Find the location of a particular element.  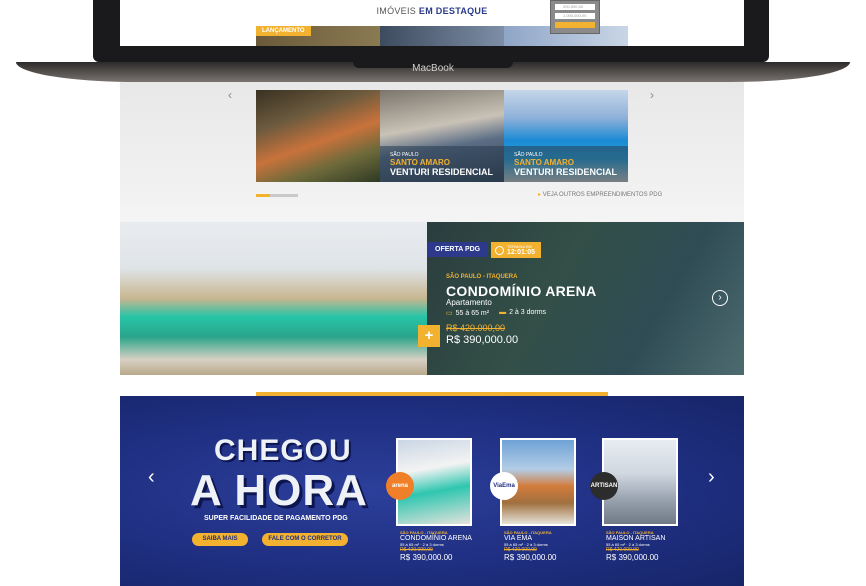

learn-more-button: SAIBA MAIS is located at coordinates (220, 539).